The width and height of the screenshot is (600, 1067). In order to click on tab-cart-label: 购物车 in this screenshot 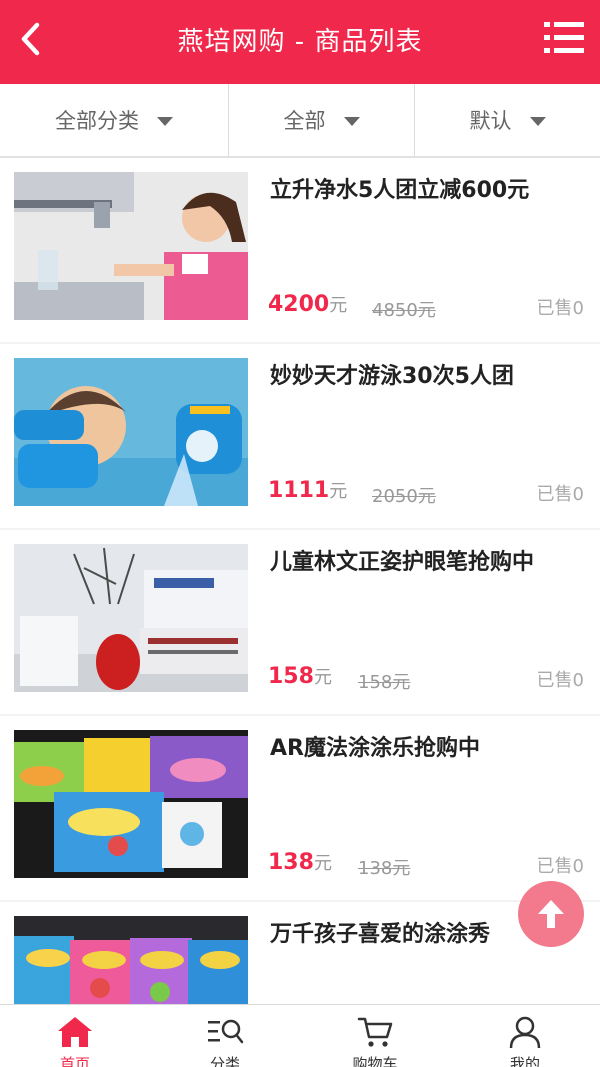, I will do `click(375, 1061)`.